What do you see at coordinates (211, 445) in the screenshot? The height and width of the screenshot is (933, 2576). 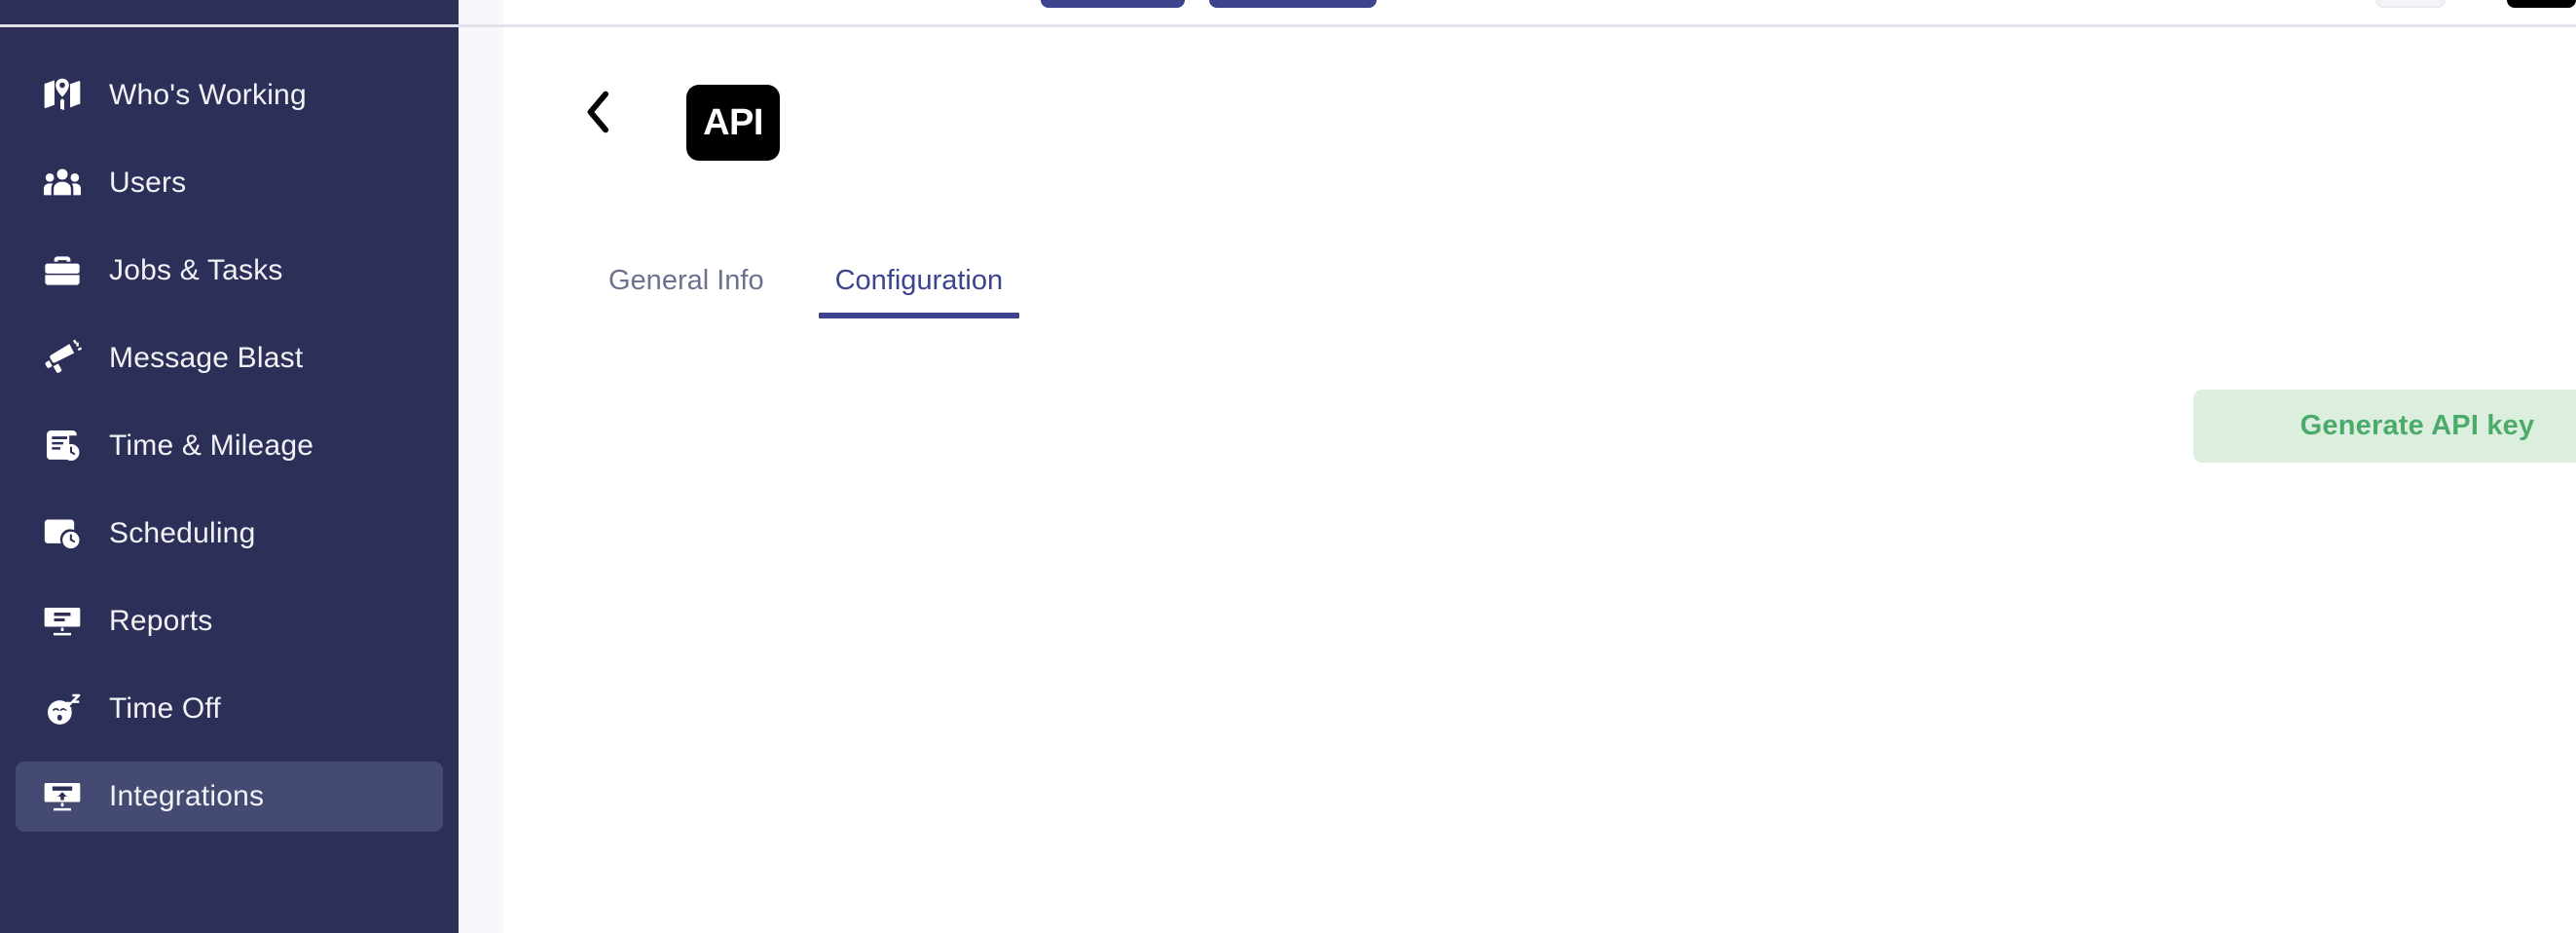 I see `sidebar-item-label: Time & Mileage` at bounding box center [211, 445].